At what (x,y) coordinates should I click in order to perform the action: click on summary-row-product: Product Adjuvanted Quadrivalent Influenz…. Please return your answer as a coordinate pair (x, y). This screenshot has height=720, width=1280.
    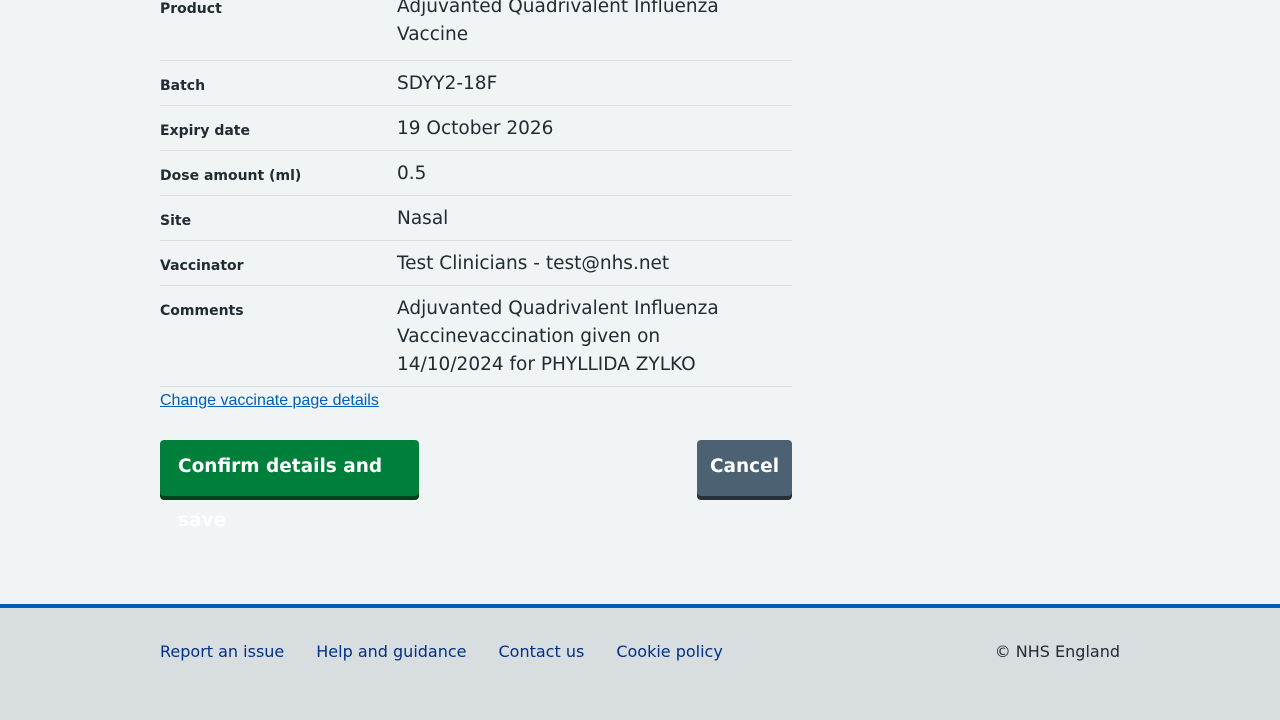
    Looking at the image, I should click on (476, 30).